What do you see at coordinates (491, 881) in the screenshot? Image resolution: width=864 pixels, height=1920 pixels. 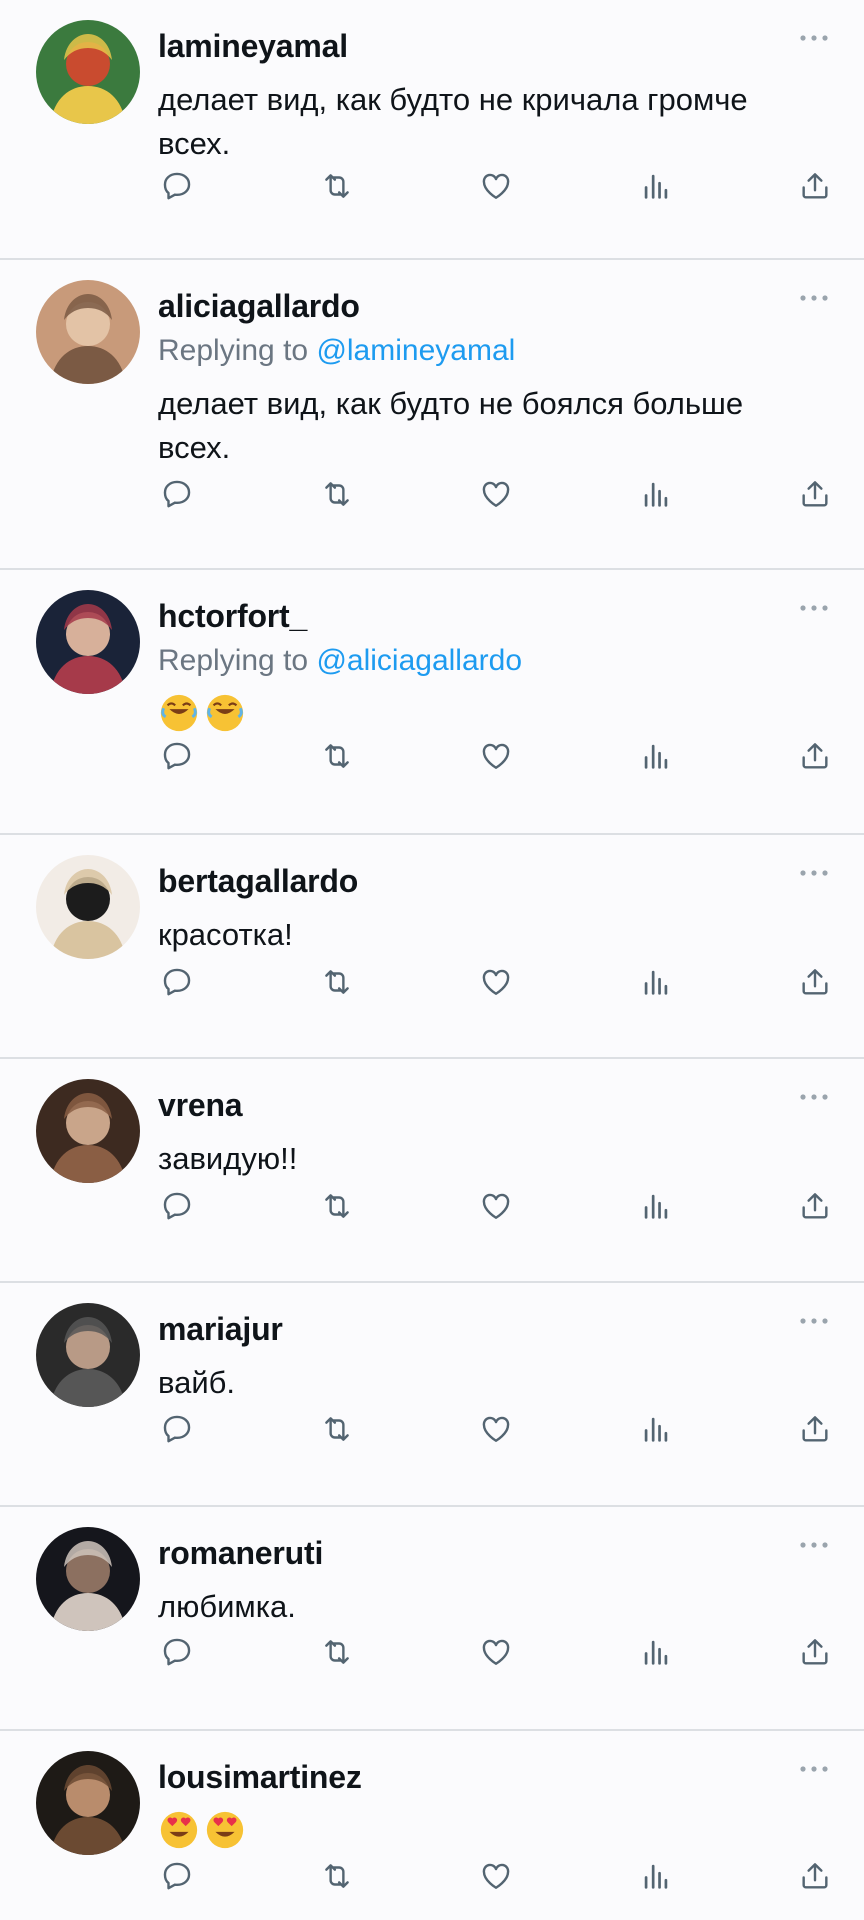 I see `username: bertagallardo` at bounding box center [491, 881].